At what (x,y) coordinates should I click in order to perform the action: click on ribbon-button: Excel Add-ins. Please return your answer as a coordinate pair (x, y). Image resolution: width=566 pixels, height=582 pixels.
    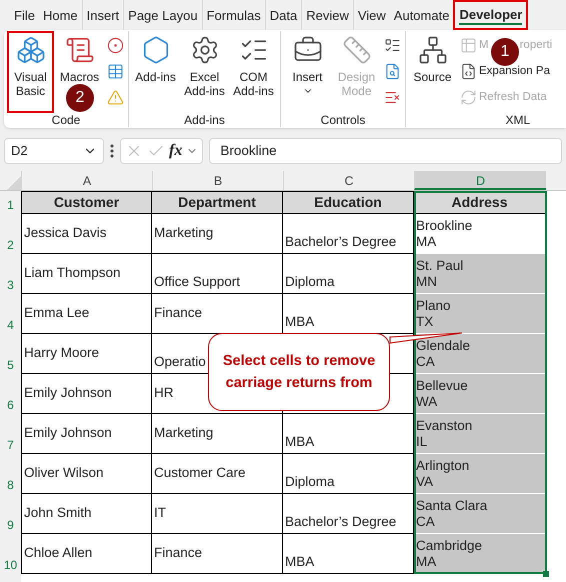
    Looking at the image, I should click on (204, 72).